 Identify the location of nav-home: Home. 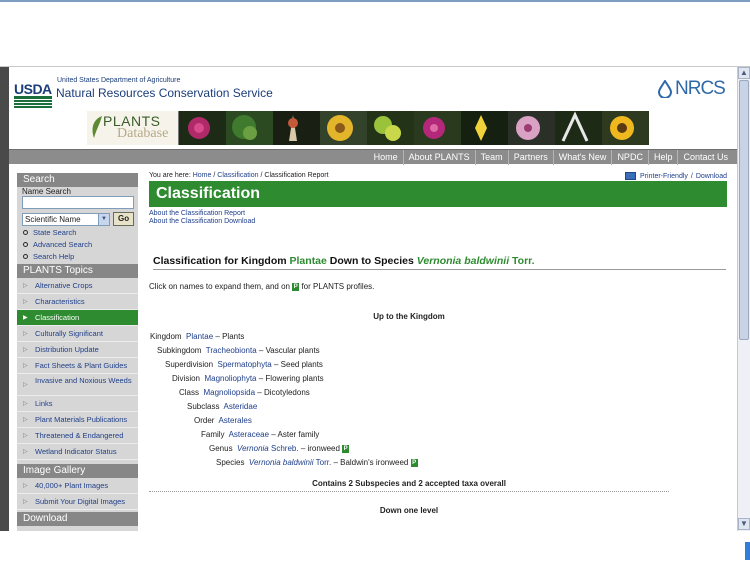
(386, 157).